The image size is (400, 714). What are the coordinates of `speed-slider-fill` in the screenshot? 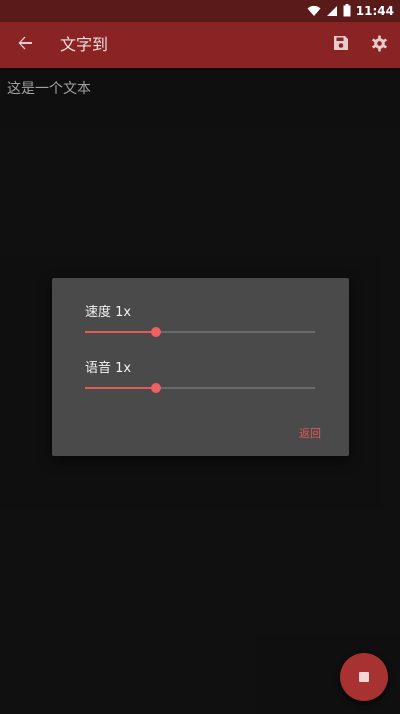 It's located at (121, 332).